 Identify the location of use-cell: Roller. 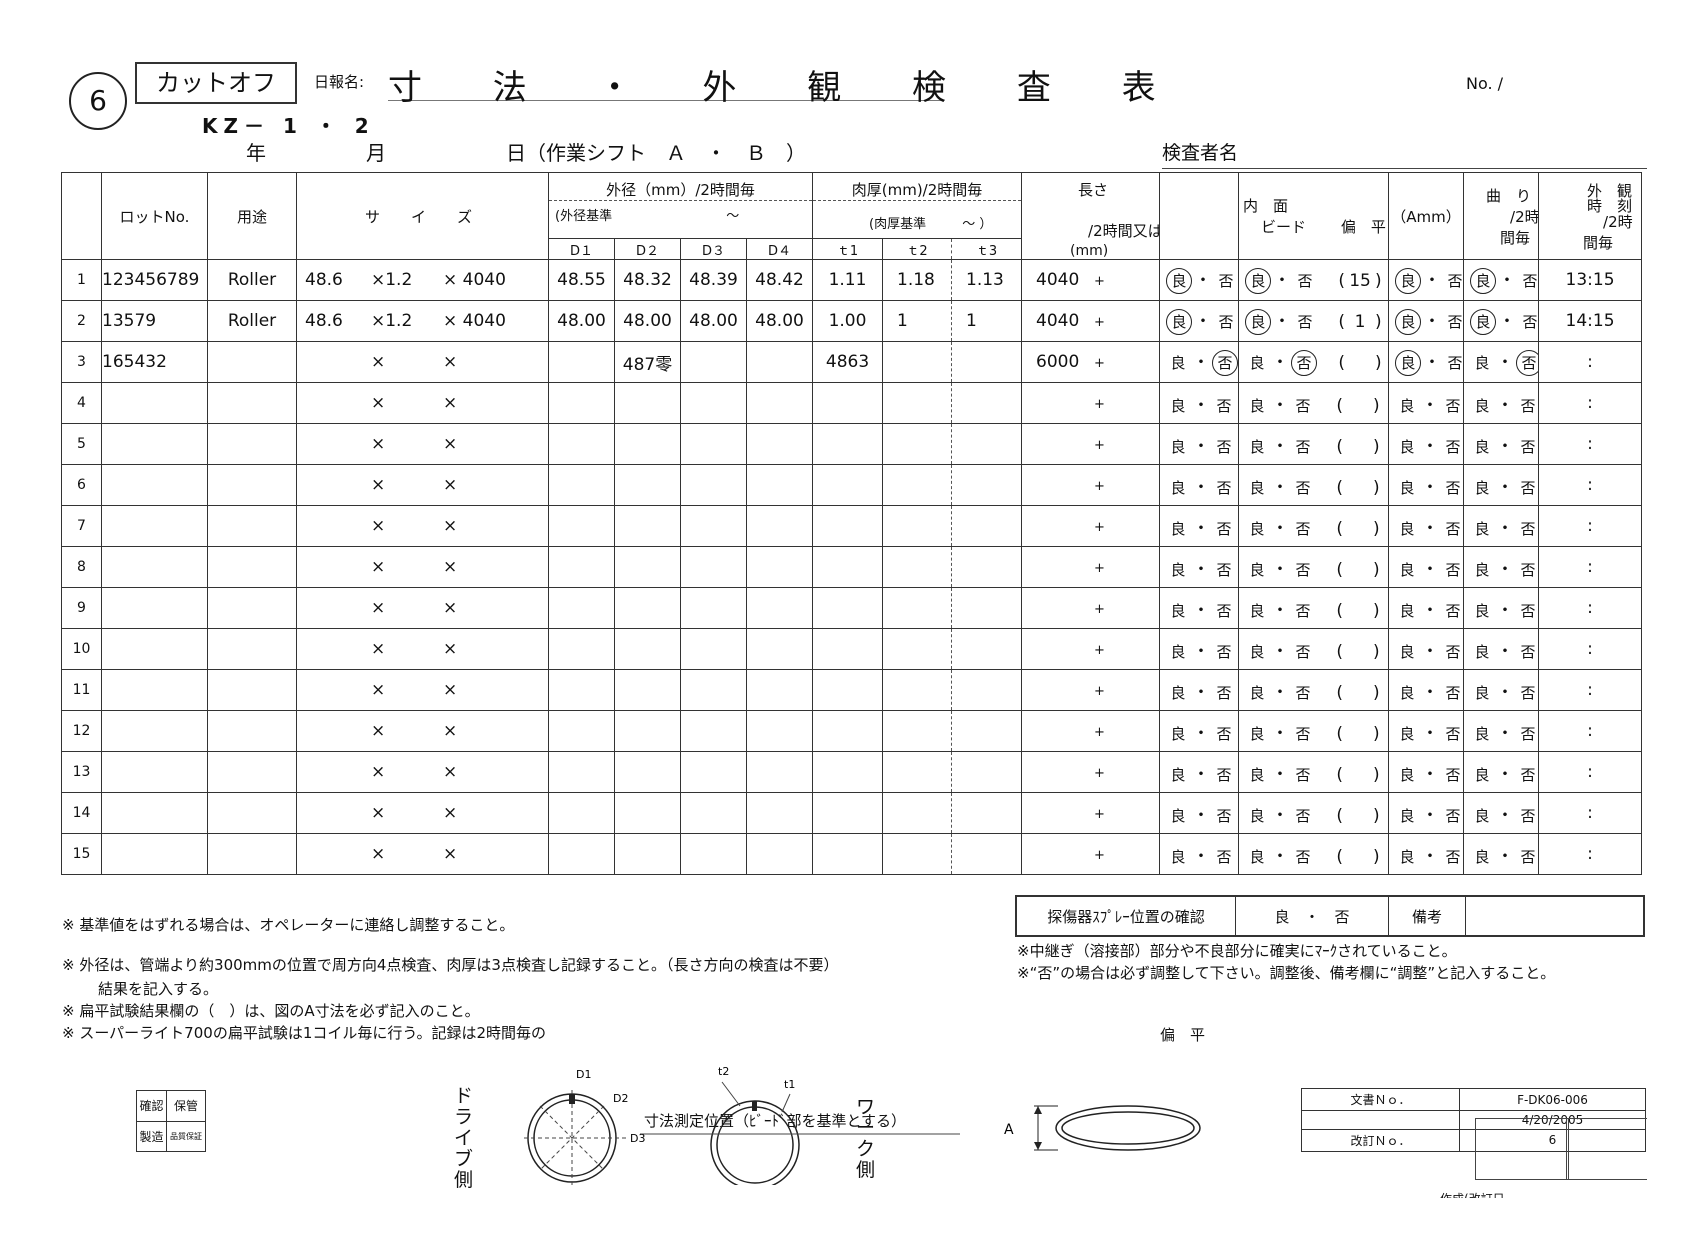
(252, 280).